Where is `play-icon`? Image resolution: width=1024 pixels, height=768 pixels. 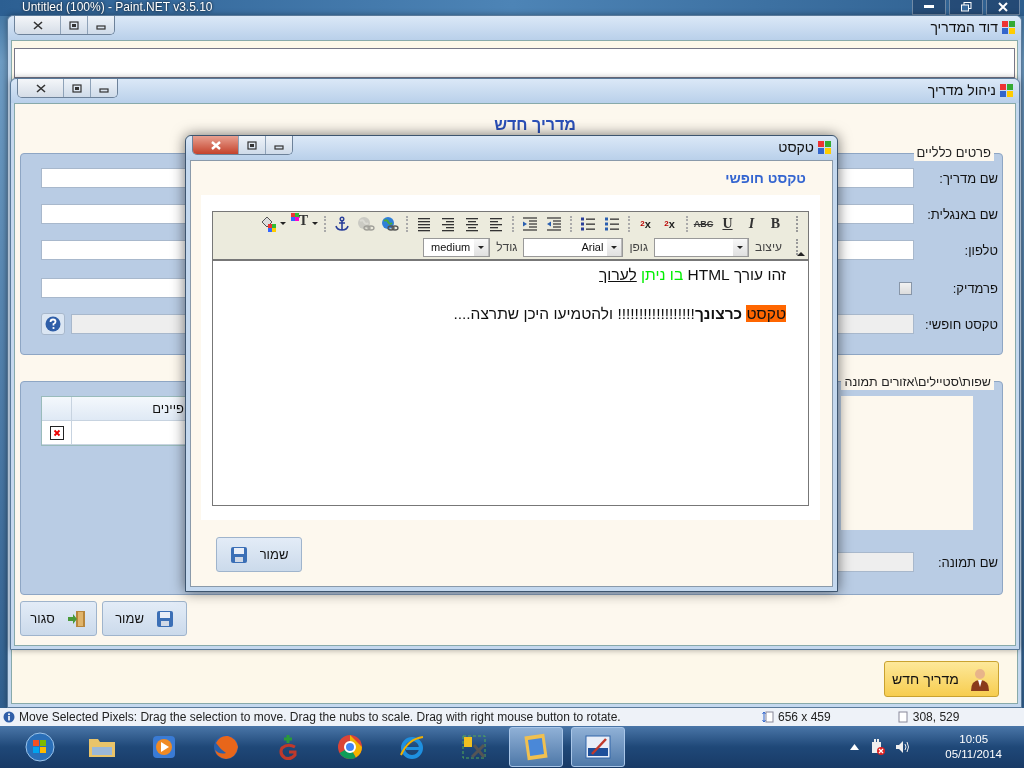
play-icon is located at coordinates (164, 747).